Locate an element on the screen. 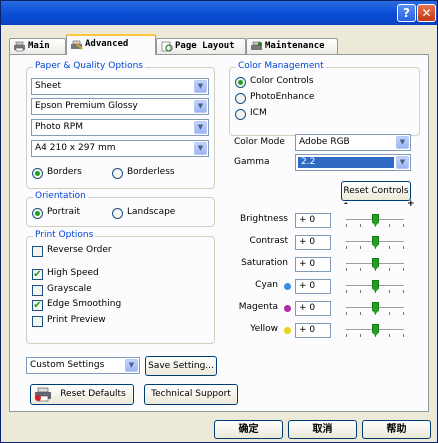 Image resolution: width=438 pixels, height=443 pixels. borderless-radio is located at coordinates (117, 173).